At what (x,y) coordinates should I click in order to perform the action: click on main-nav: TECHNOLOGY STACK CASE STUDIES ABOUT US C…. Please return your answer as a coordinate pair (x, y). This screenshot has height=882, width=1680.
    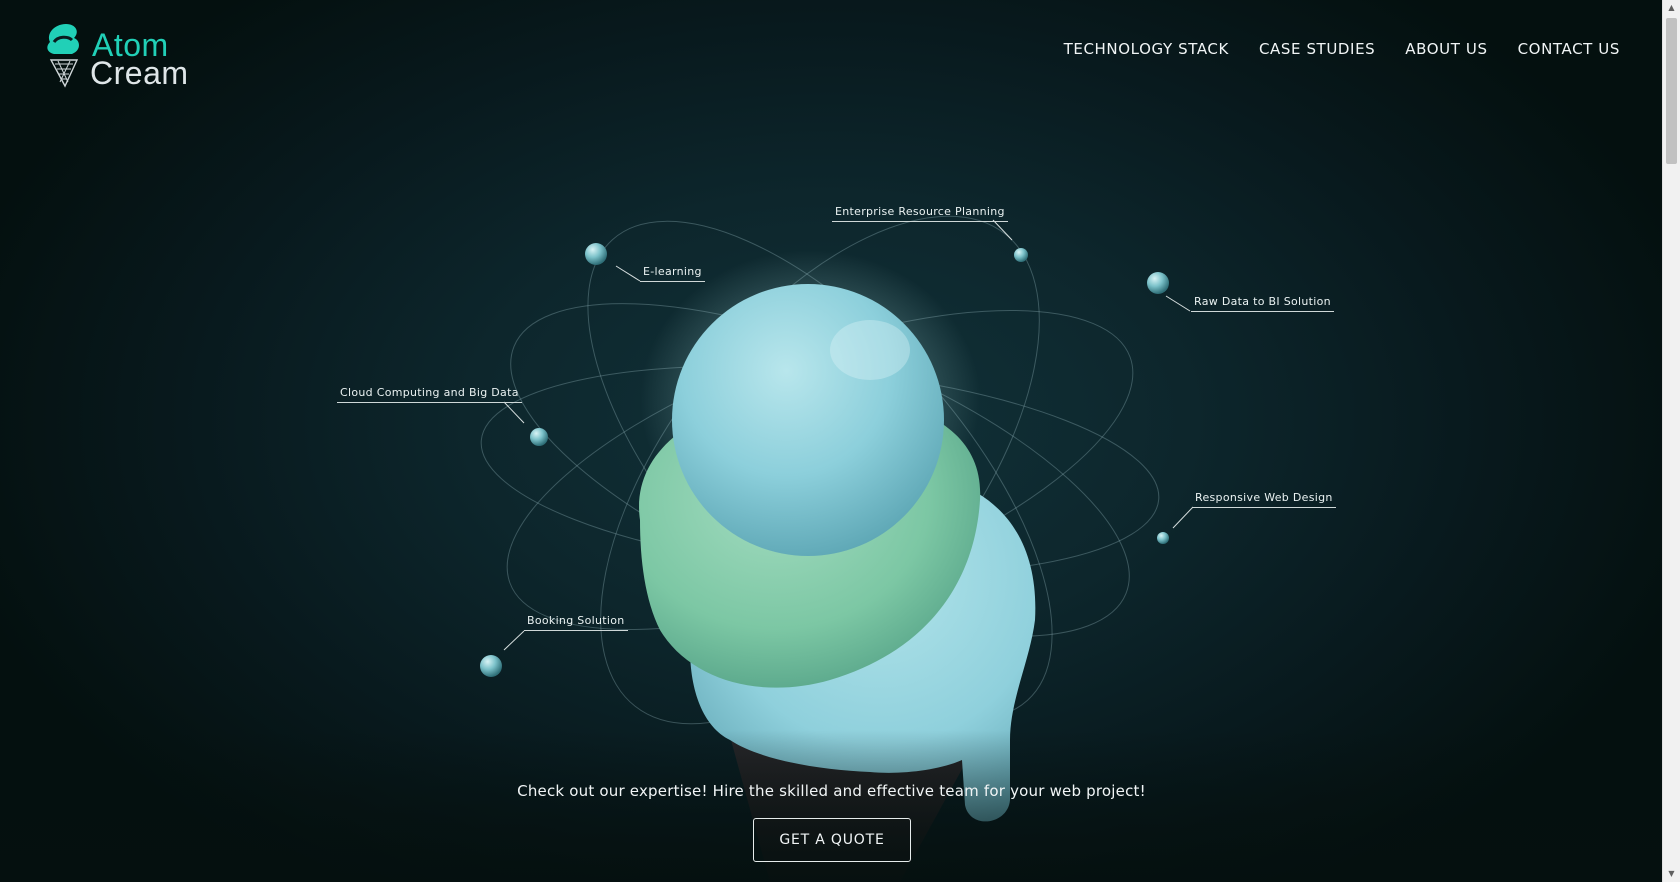
    Looking at the image, I should click on (1342, 49).